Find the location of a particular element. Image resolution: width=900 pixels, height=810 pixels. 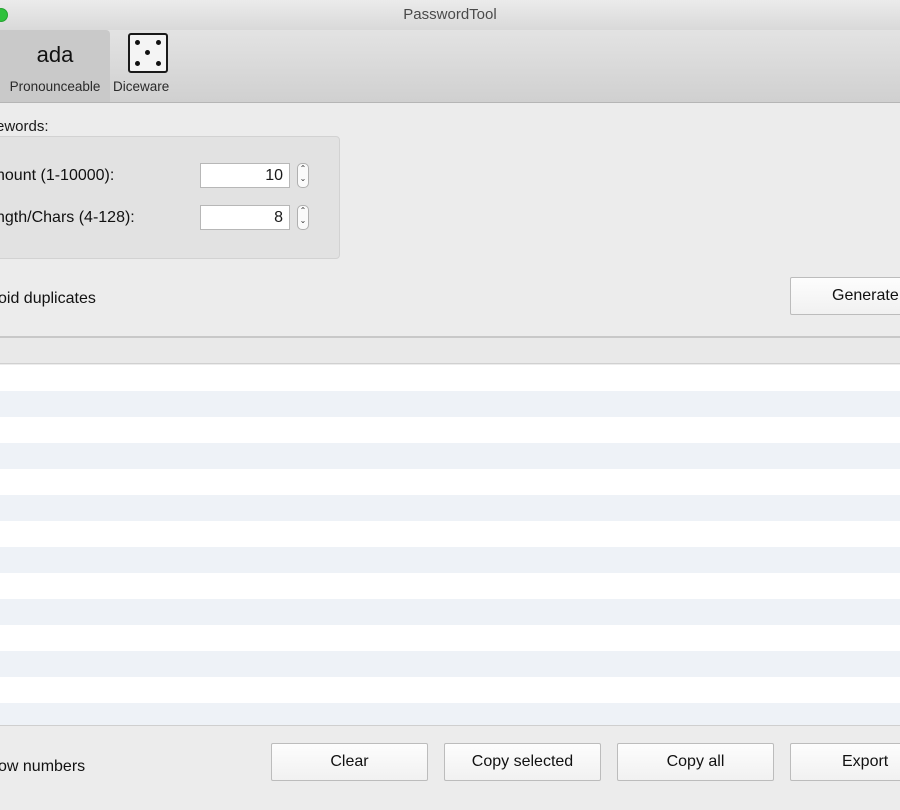

results-list-header is located at coordinates (450, 350).